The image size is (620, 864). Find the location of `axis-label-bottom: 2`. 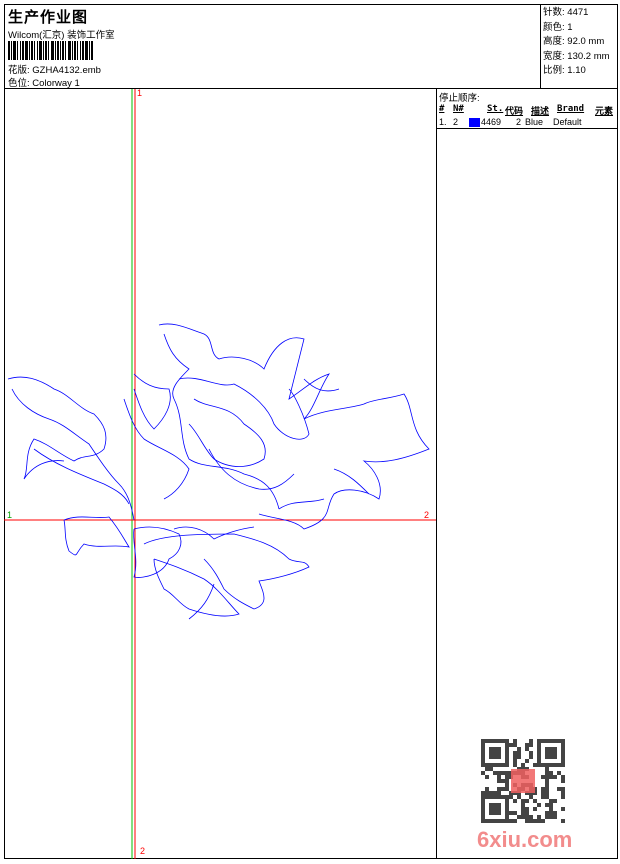

axis-label-bottom: 2 is located at coordinates (143, 851).